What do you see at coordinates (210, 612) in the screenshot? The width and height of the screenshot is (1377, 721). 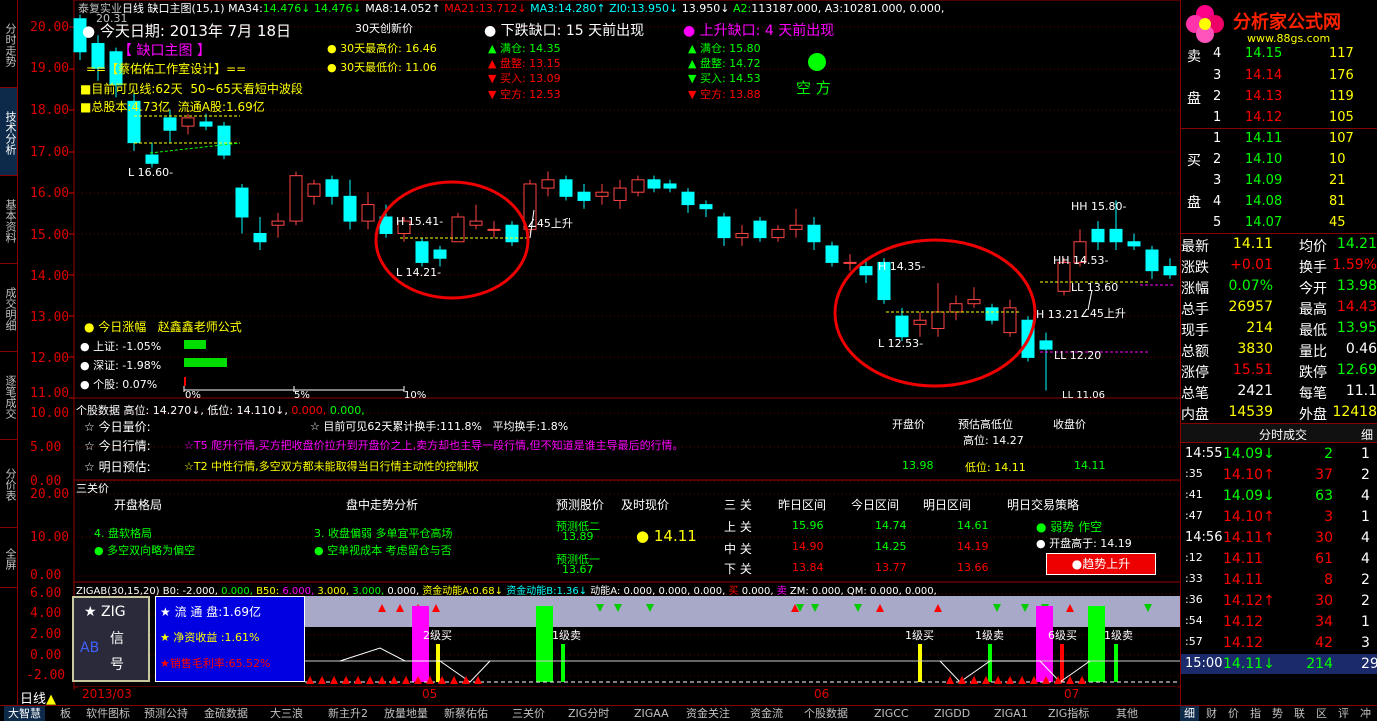 I see `zig-float: ★ 流 通 盘:1.69亿` at bounding box center [210, 612].